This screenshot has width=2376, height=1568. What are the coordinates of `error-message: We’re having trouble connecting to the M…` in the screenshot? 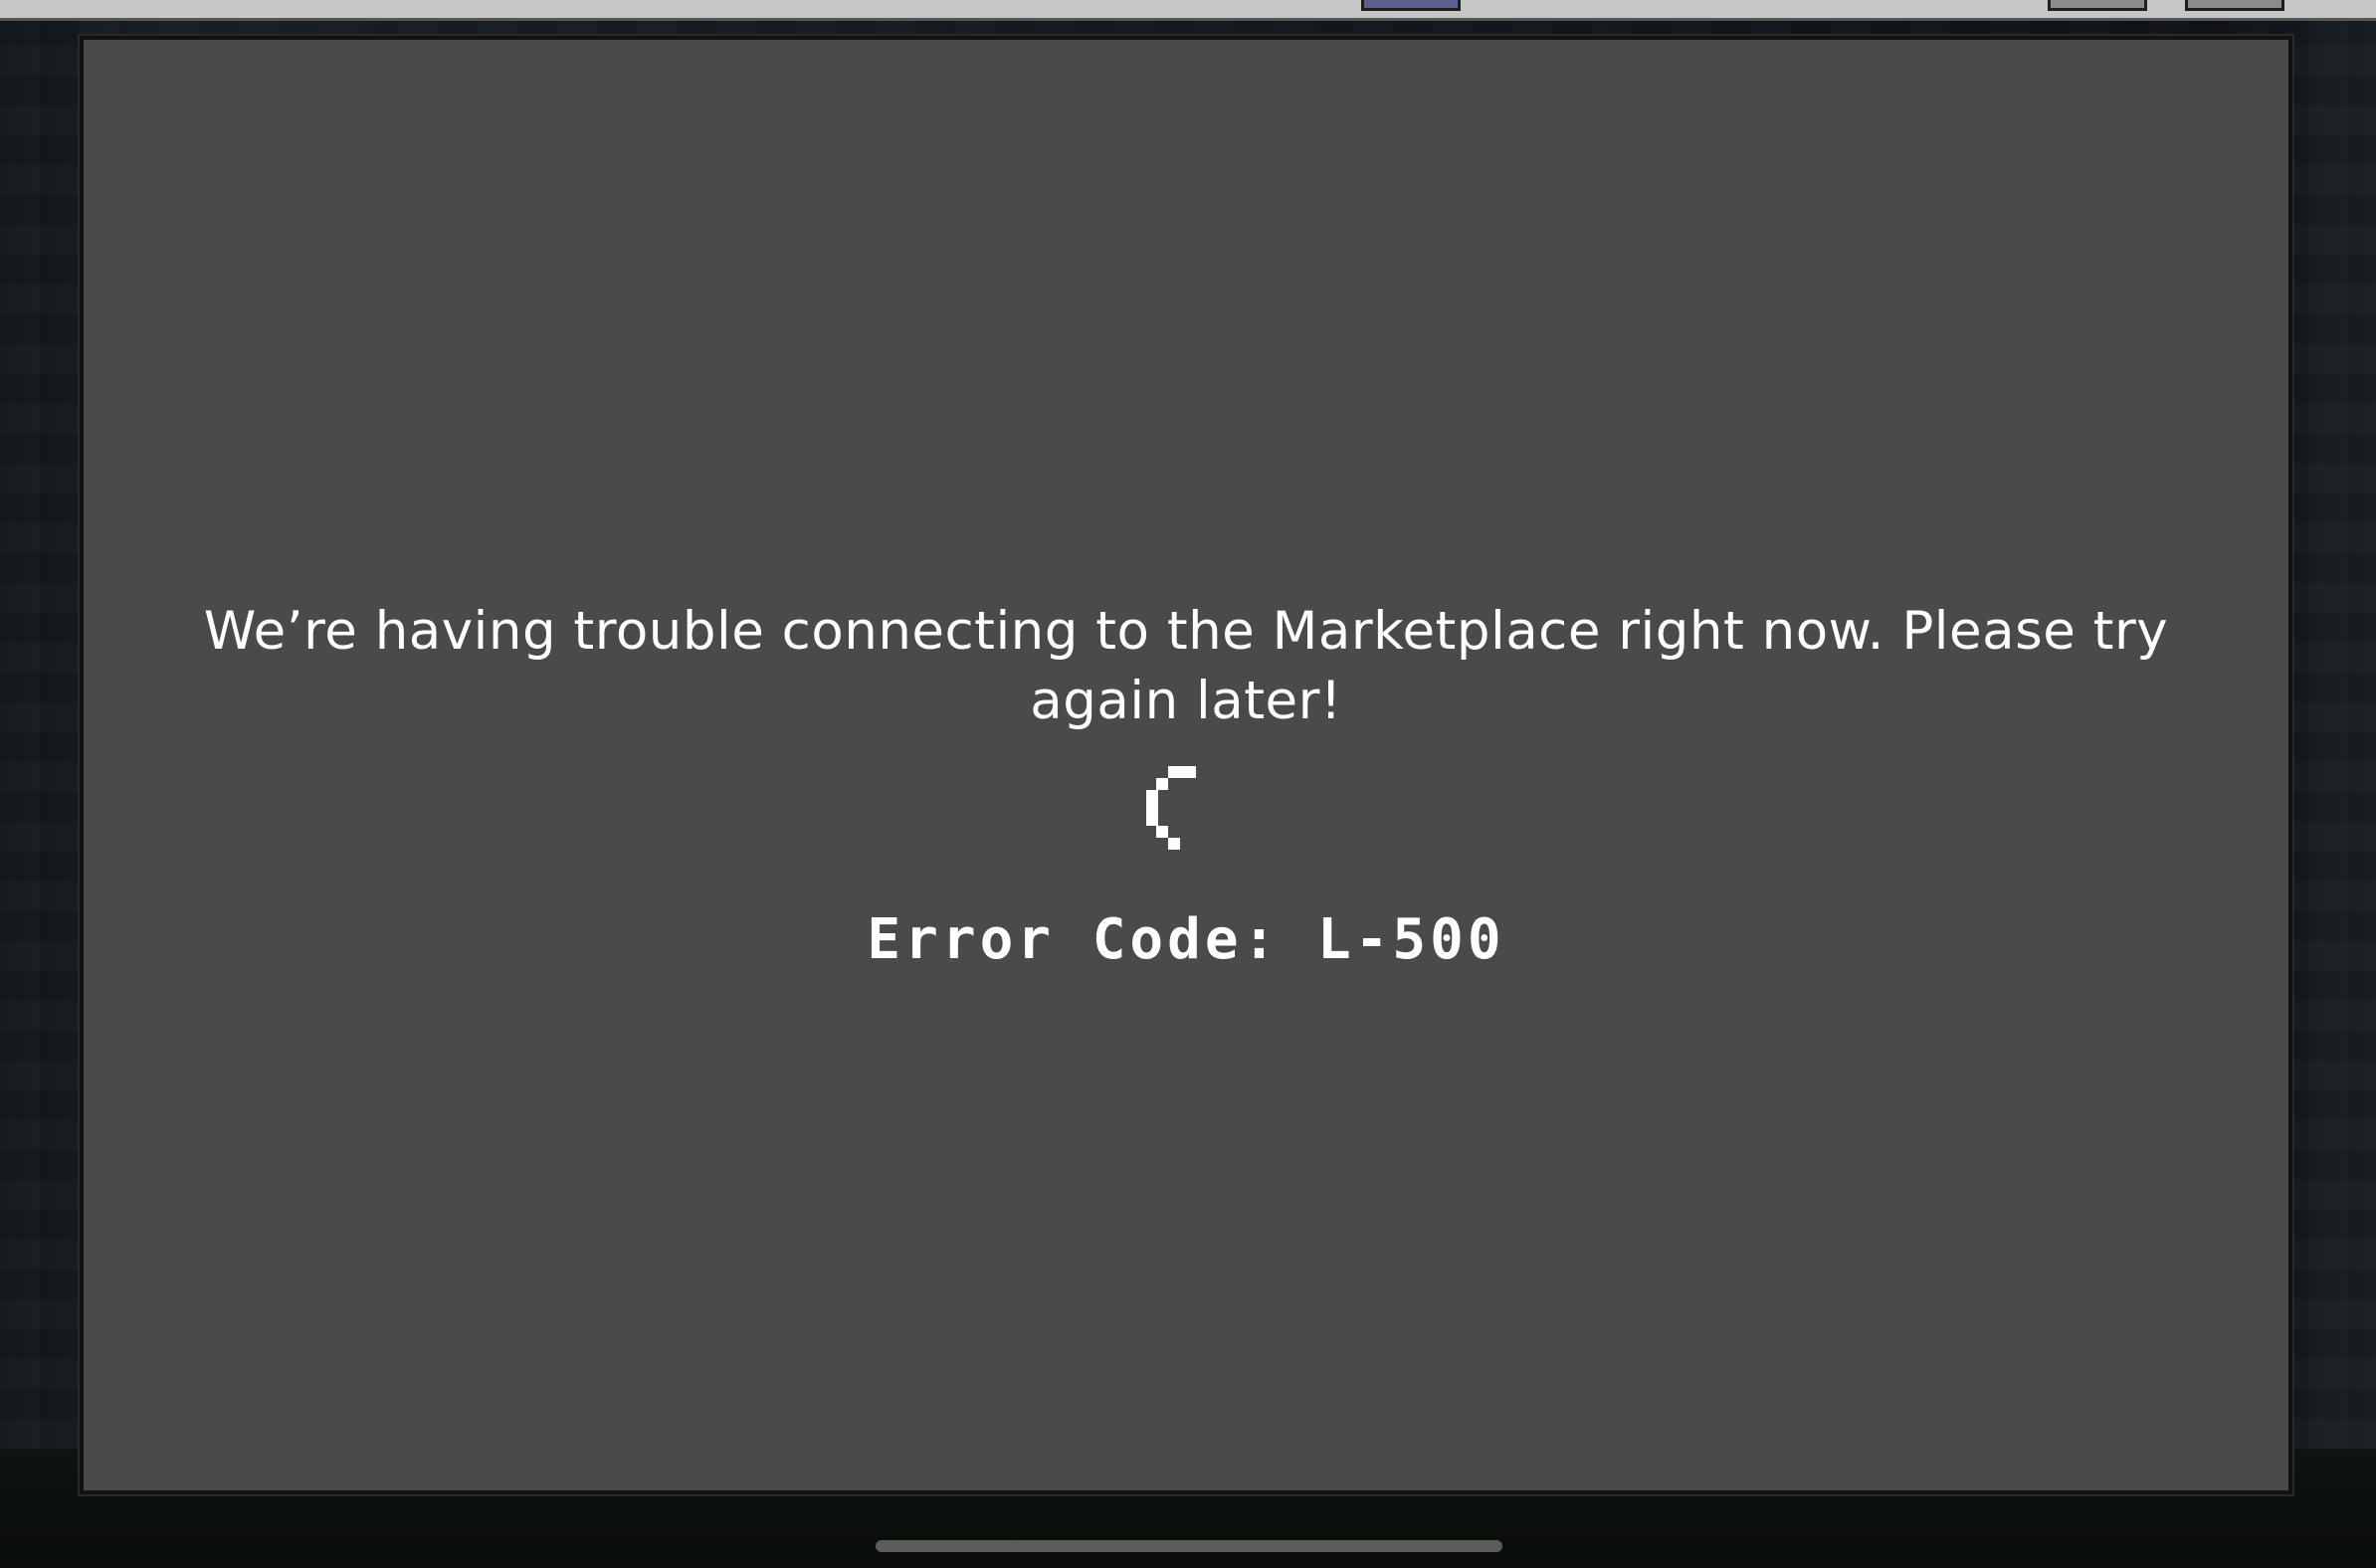 It's located at (1186, 666).